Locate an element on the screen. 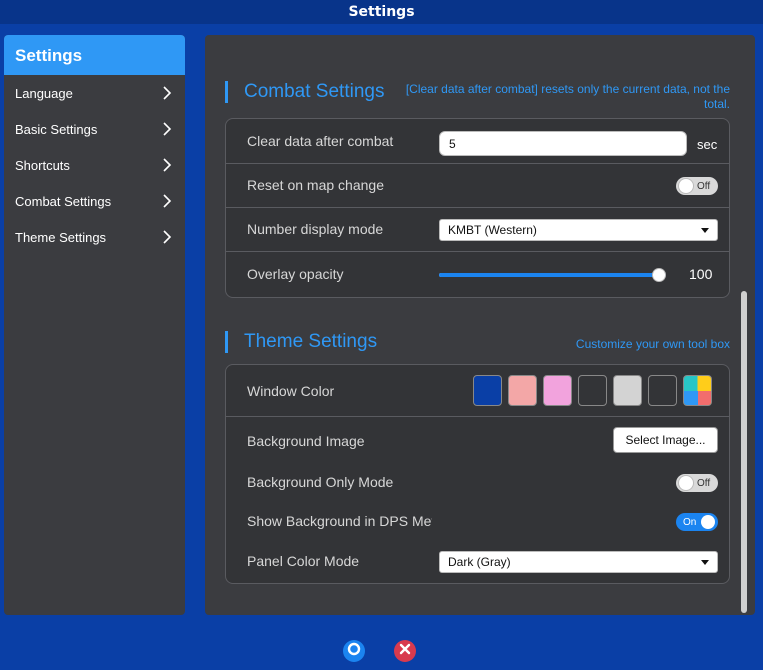 This screenshot has height=670, width=763. combat-section-title: Combat Settings is located at coordinates (304, 92).